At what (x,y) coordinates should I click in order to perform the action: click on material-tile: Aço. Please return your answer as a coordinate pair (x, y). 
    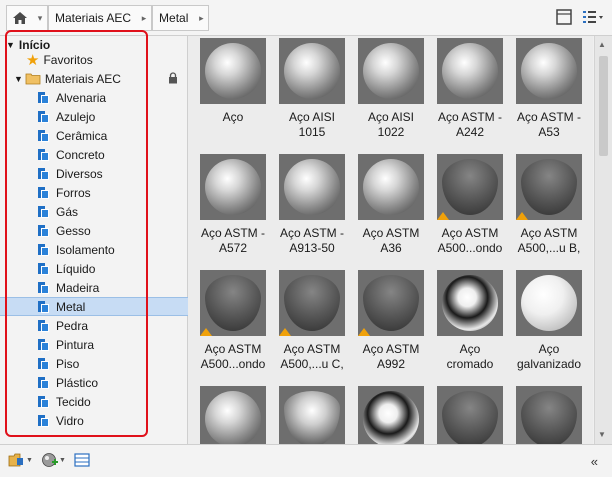
    Looking at the image, I should click on (232, 94).